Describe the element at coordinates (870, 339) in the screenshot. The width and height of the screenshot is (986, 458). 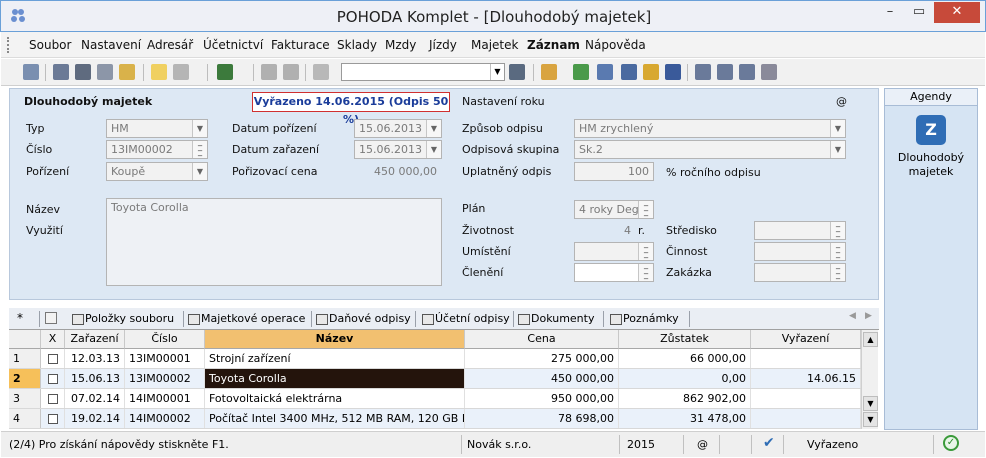
I see `scroll-up-icon: ▲` at that location.